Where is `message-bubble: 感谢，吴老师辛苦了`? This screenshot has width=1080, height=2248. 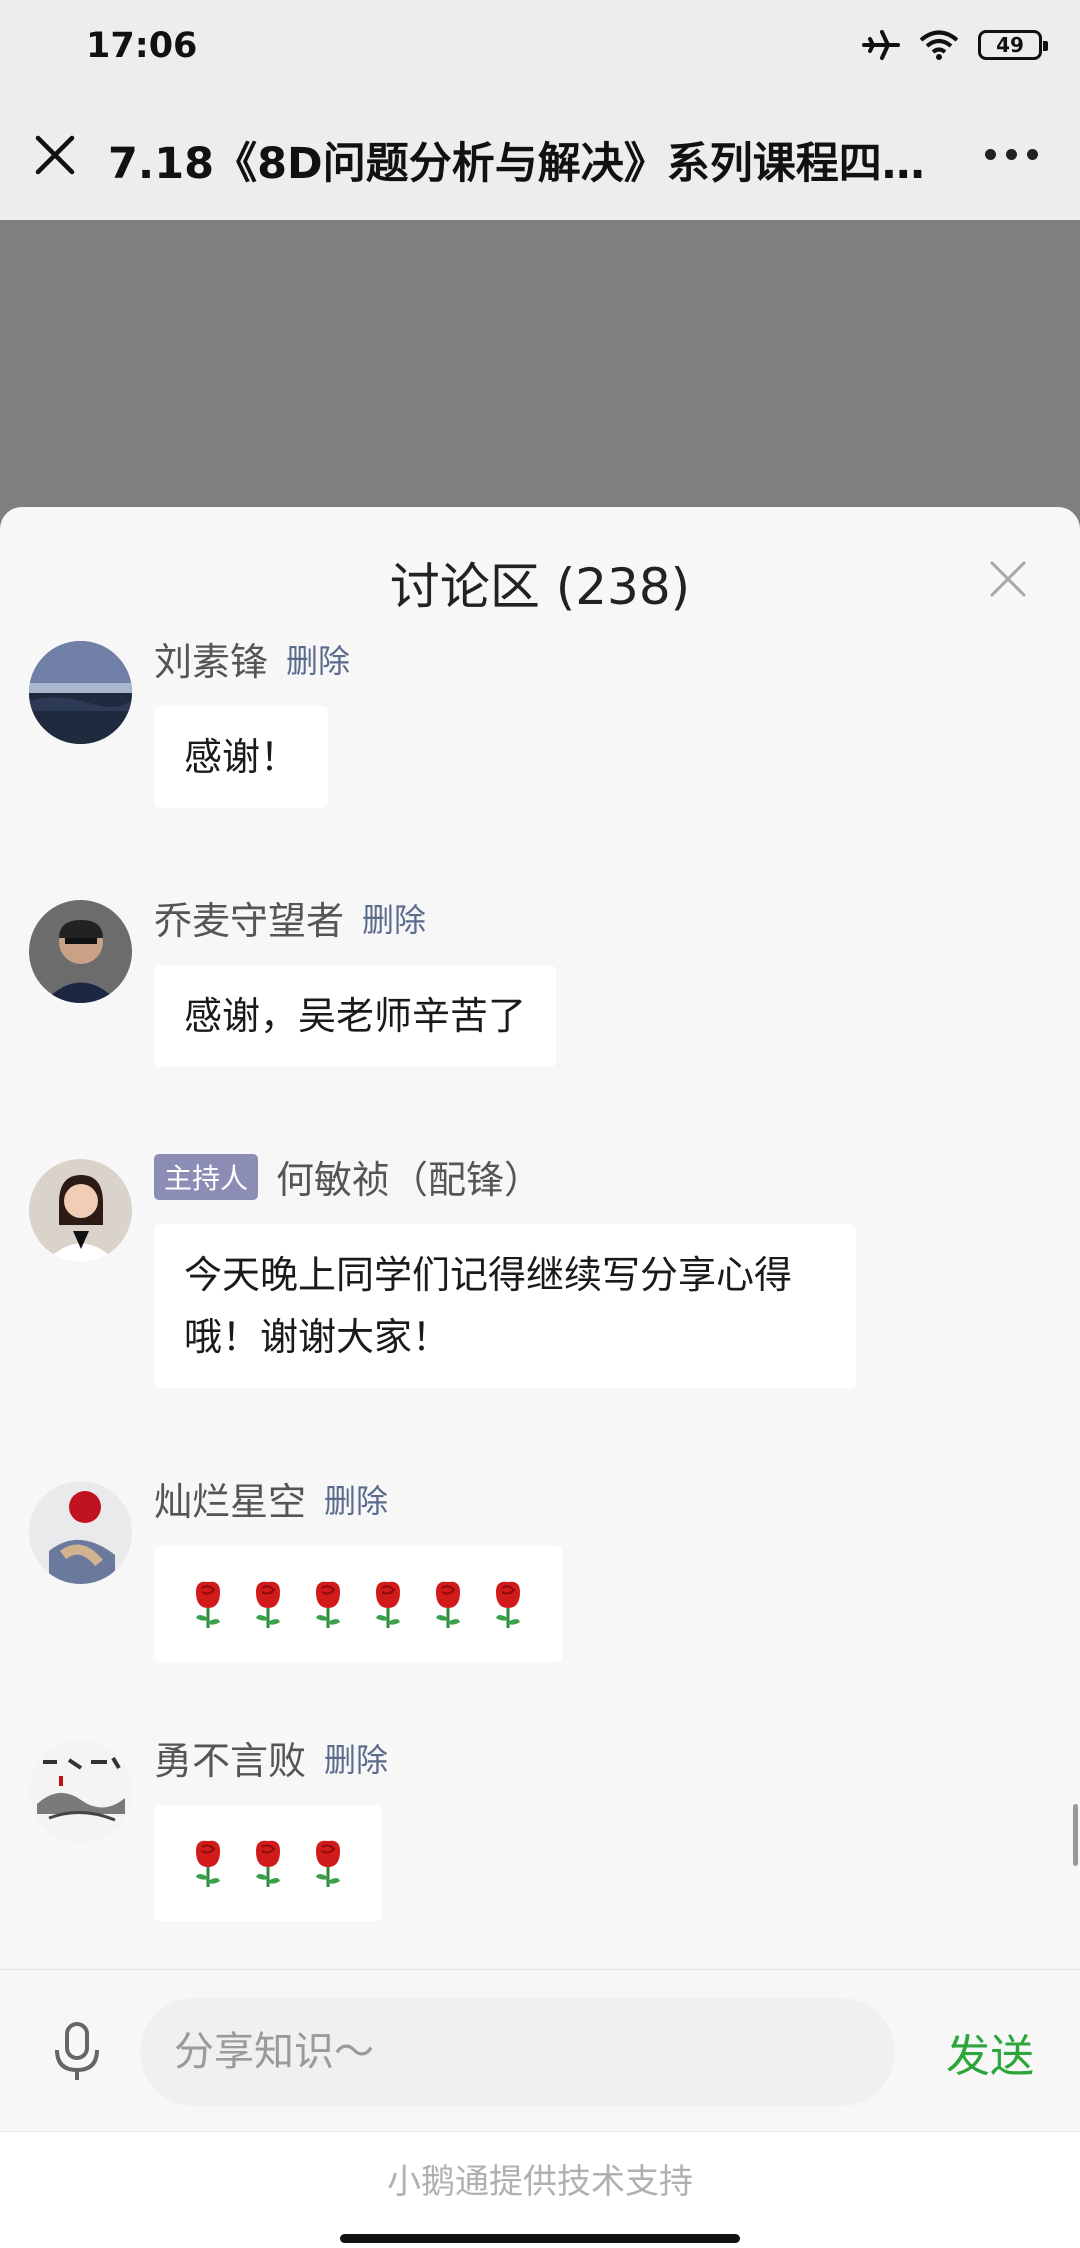
message-bubble: 感谢，吴老师辛苦了 is located at coordinates (355, 1016).